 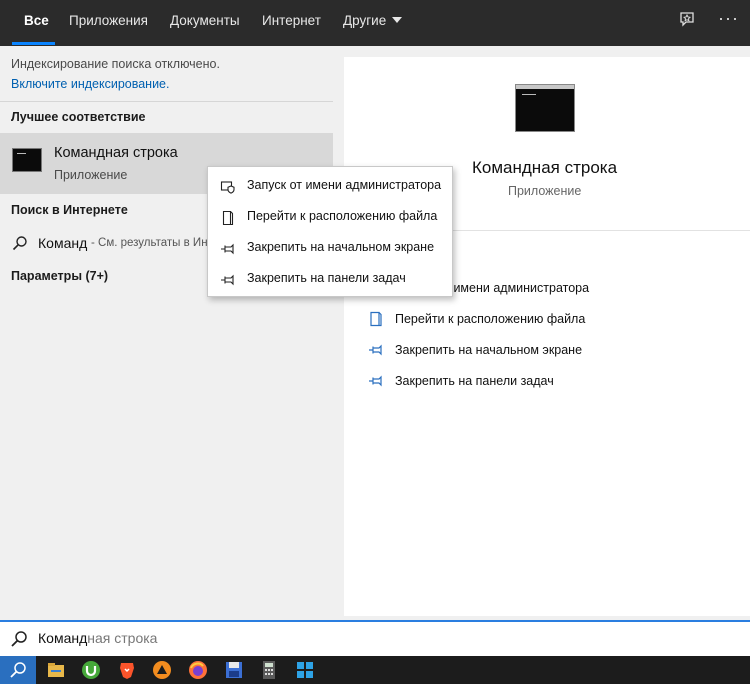 What do you see at coordinates (205, 23) in the screenshot?
I see `tab-documents: Документы` at bounding box center [205, 23].